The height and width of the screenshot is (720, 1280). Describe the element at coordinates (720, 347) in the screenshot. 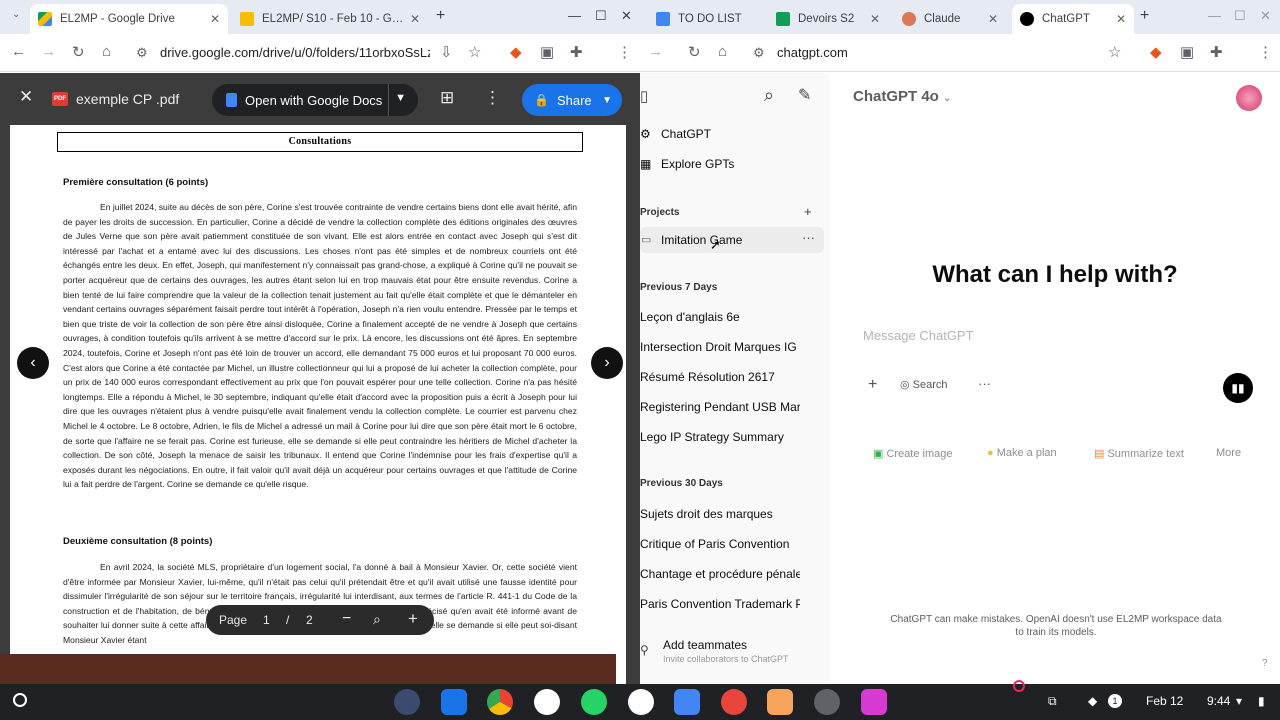

I see `sidebar-item-chat: Intersection Droit Marques IG` at that location.